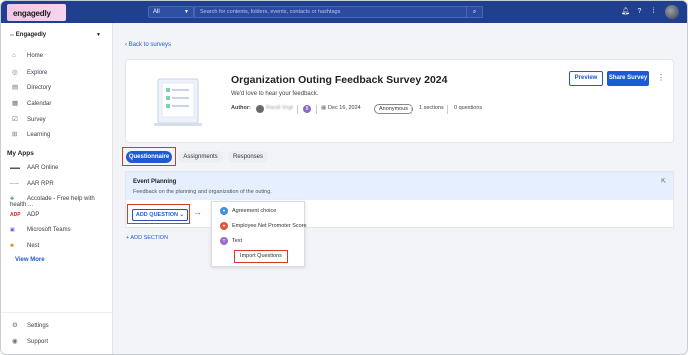 This screenshot has width=688, height=355. What do you see at coordinates (147, 238) in the screenshot?
I see `add-section-link: + ADD SECTION` at bounding box center [147, 238].